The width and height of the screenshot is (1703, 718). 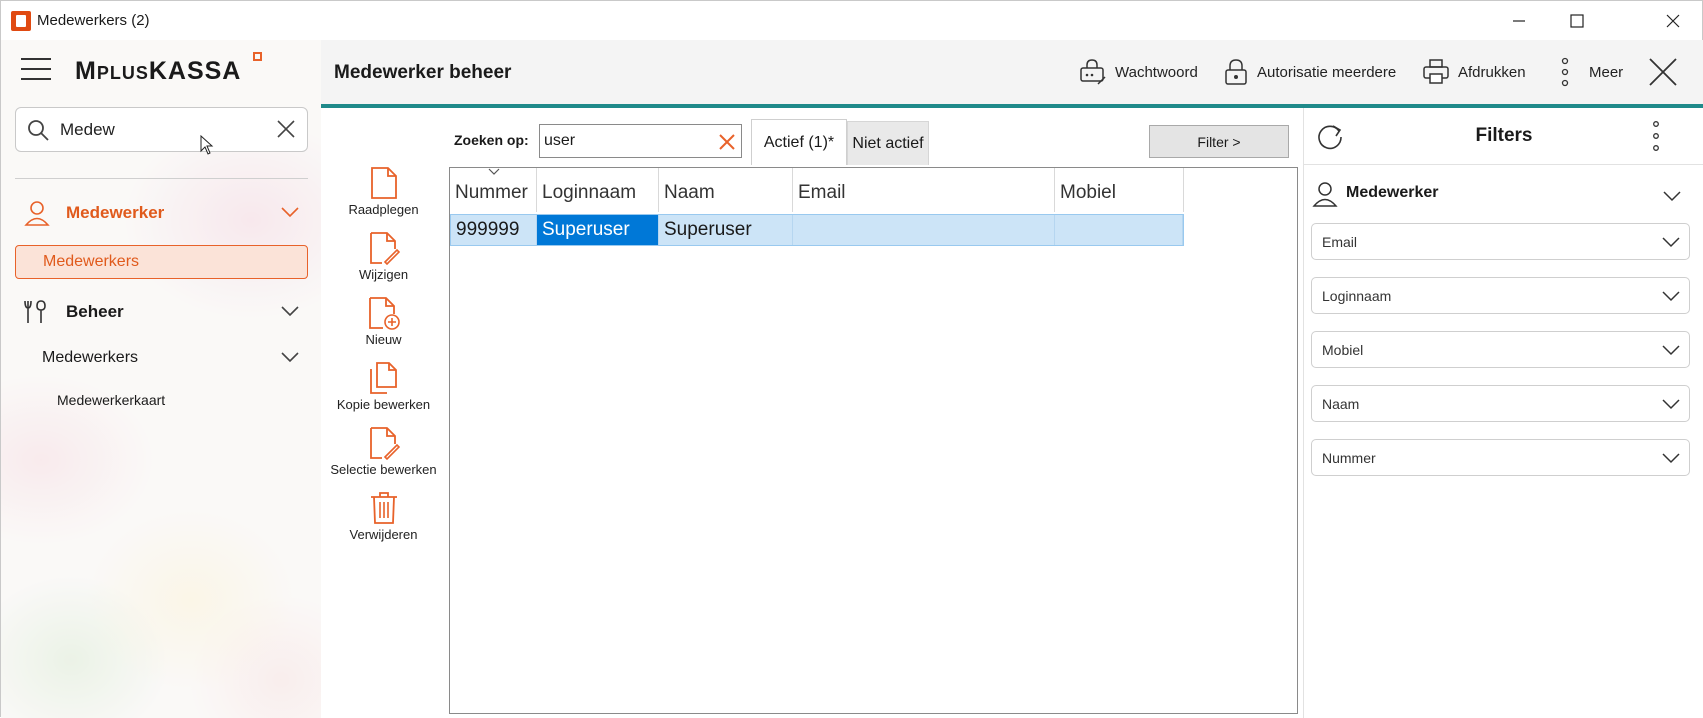 I want to click on clear-search-icon, so click(x=286, y=129).